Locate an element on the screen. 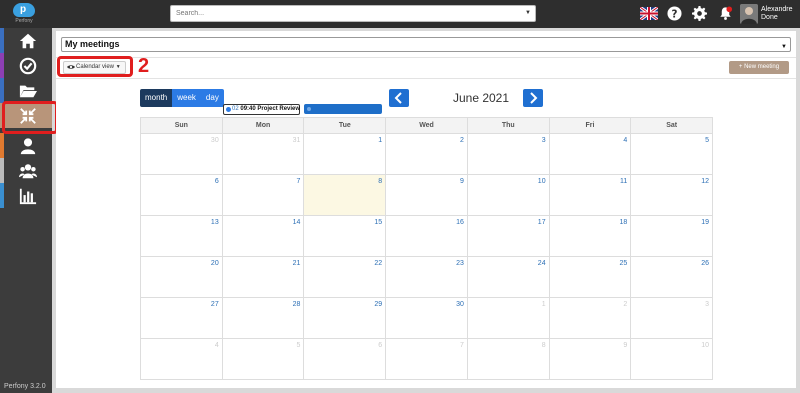  day-number: 17 is located at coordinates (541, 222).